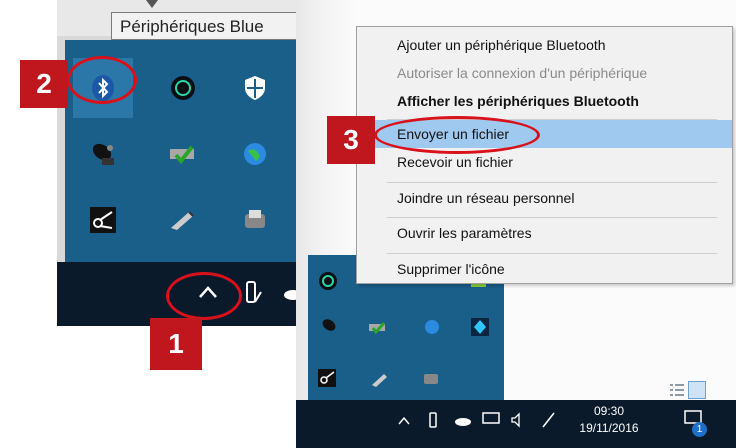 The height and width of the screenshot is (448, 736). Describe the element at coordinates (549, 422) in the screenshot. I see `pen-ink-icon` at that location.